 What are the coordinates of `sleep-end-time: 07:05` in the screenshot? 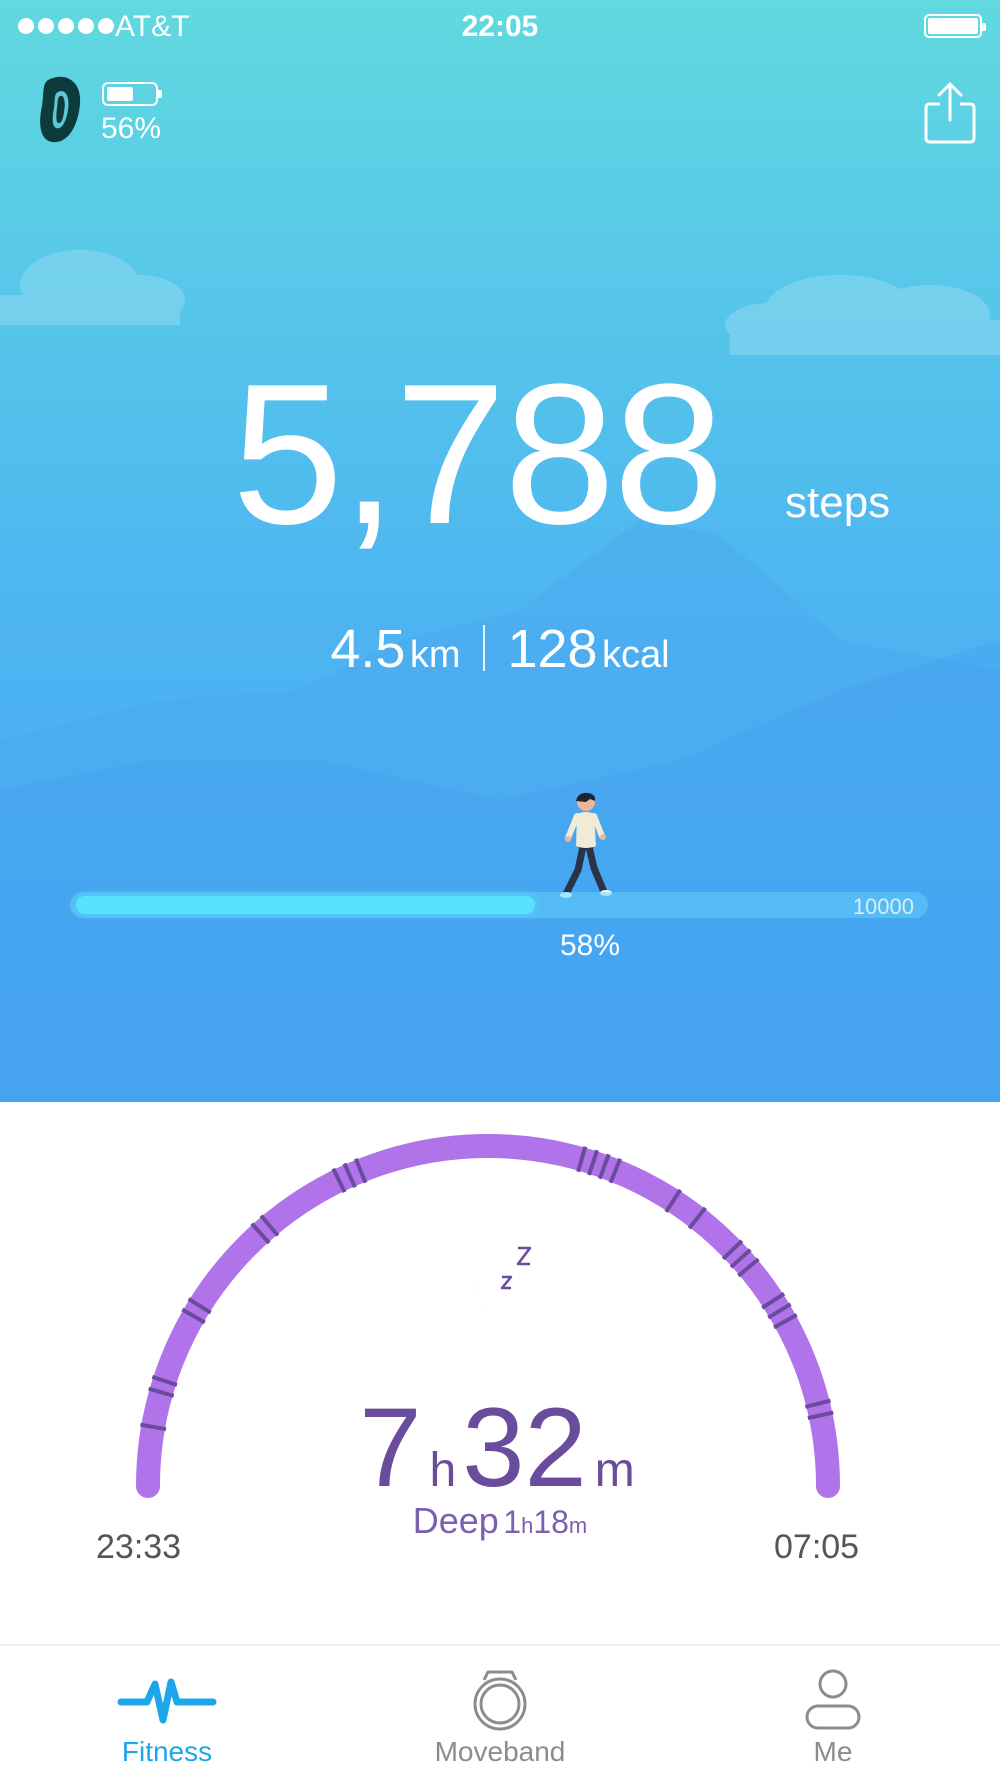 It's located at (817, 1547).